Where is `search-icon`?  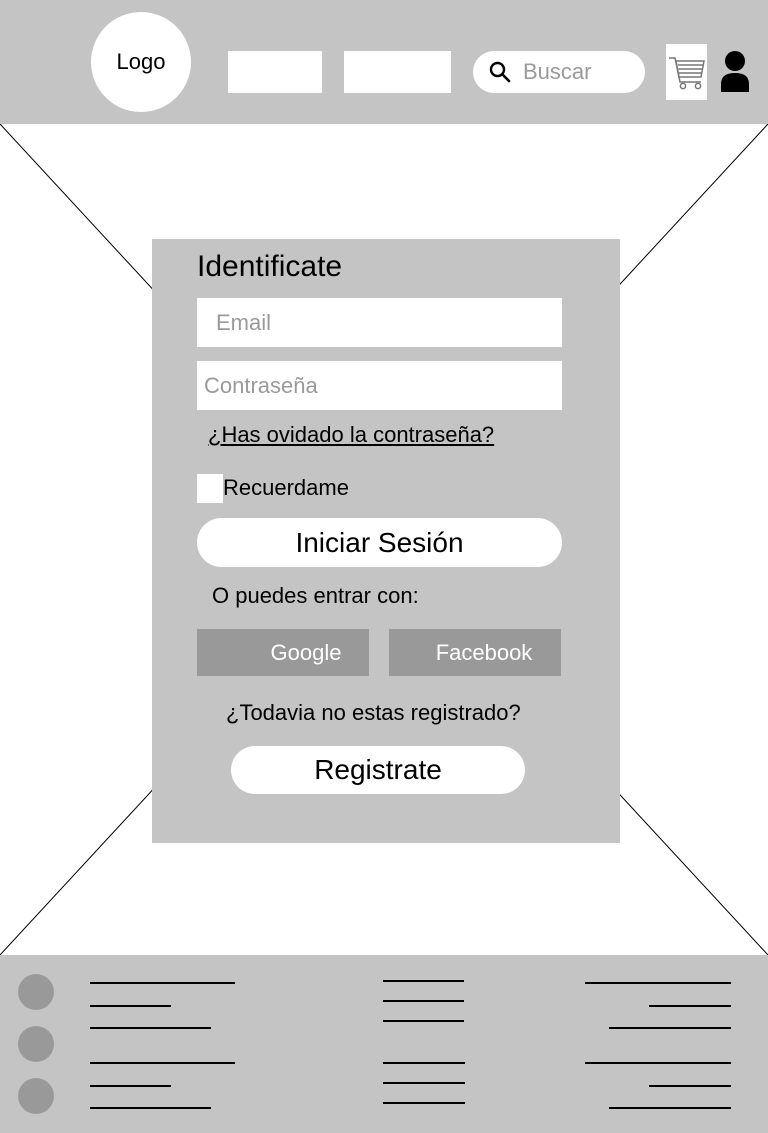 search-icon is located at coordinates (500, 72).